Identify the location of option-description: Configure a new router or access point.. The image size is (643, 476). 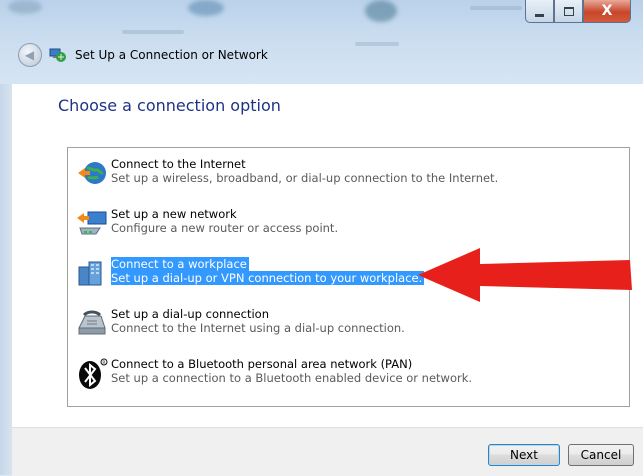
(225, 228).